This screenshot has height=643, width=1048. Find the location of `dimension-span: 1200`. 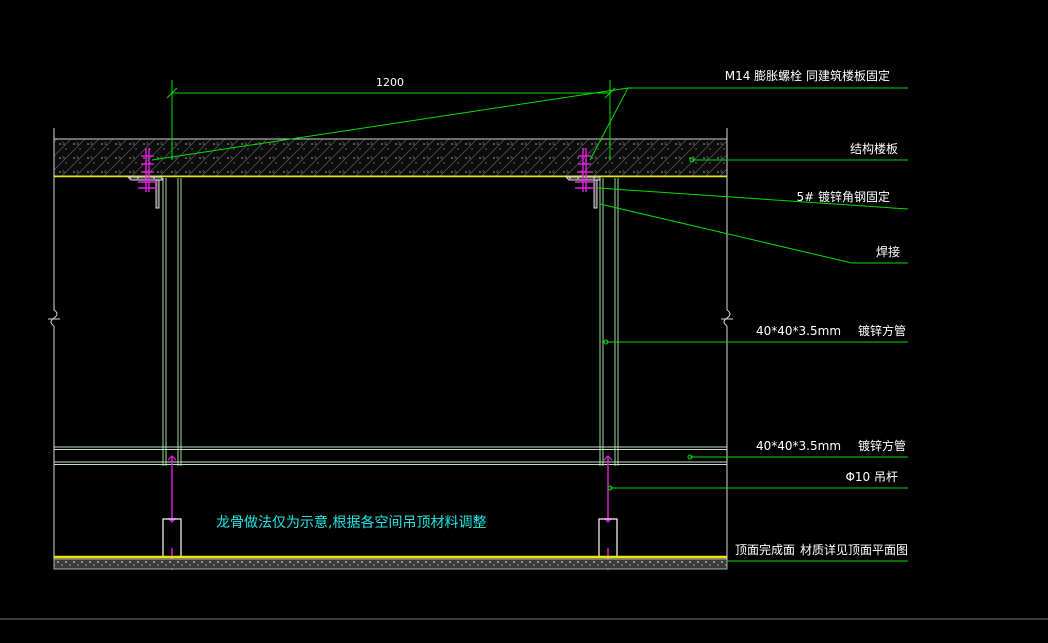

dimension-span: 1200 is located at coordinates (390, 82).